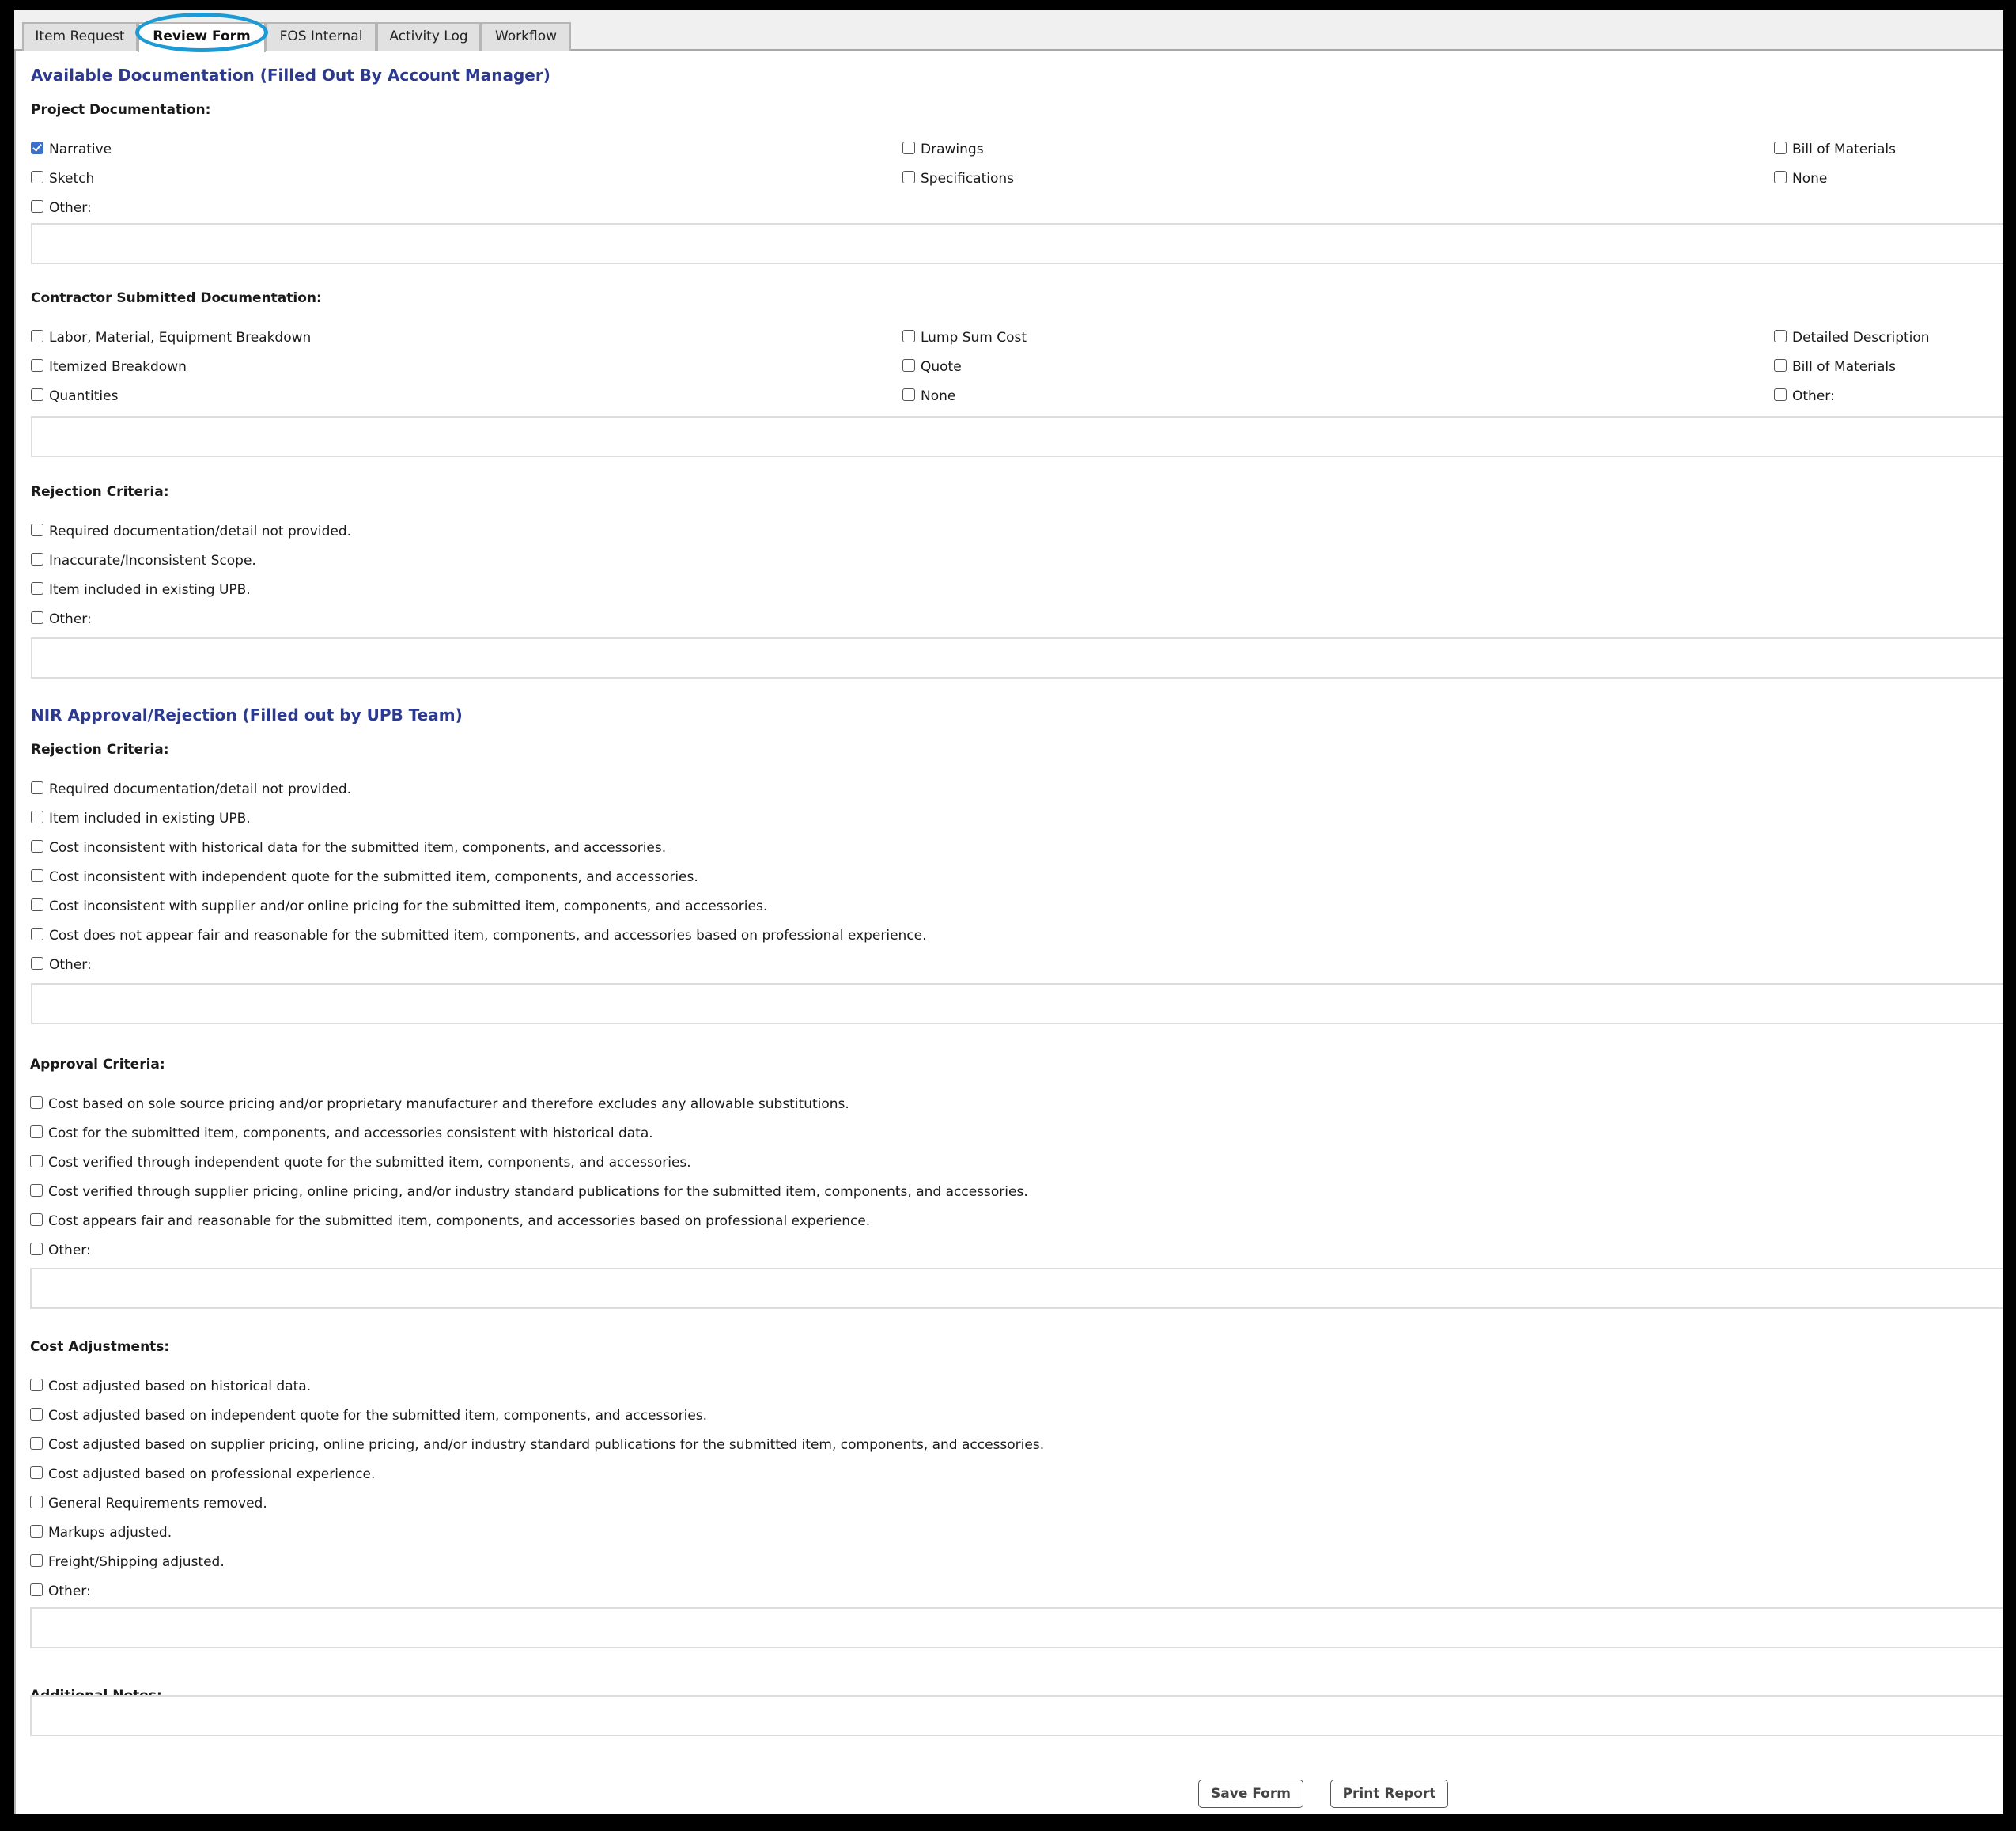 Image resolution: width=2016 pixels, height=1831 pixels. Describe the element at coordinates (1017, 436) in the screenshot. I see `contractor-documentation-other-textarea` at that location.